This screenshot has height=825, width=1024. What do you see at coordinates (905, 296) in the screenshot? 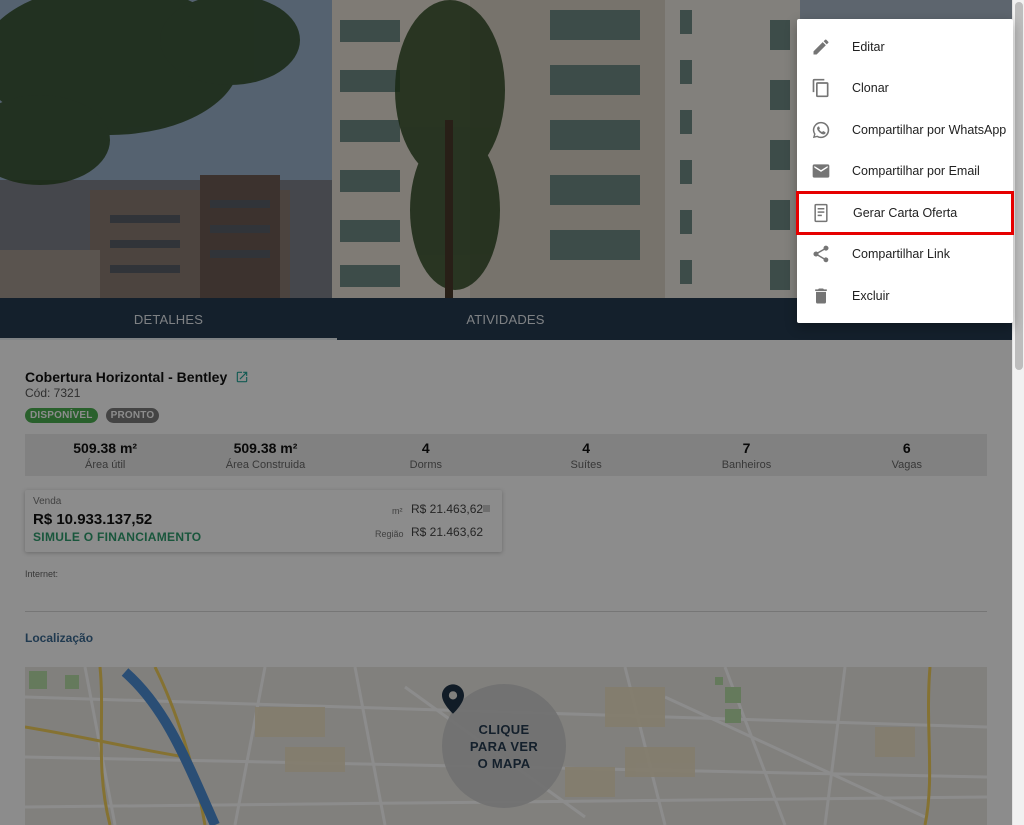
I see `menu-item-delete: Excluir` at bounding box center [905, 296].